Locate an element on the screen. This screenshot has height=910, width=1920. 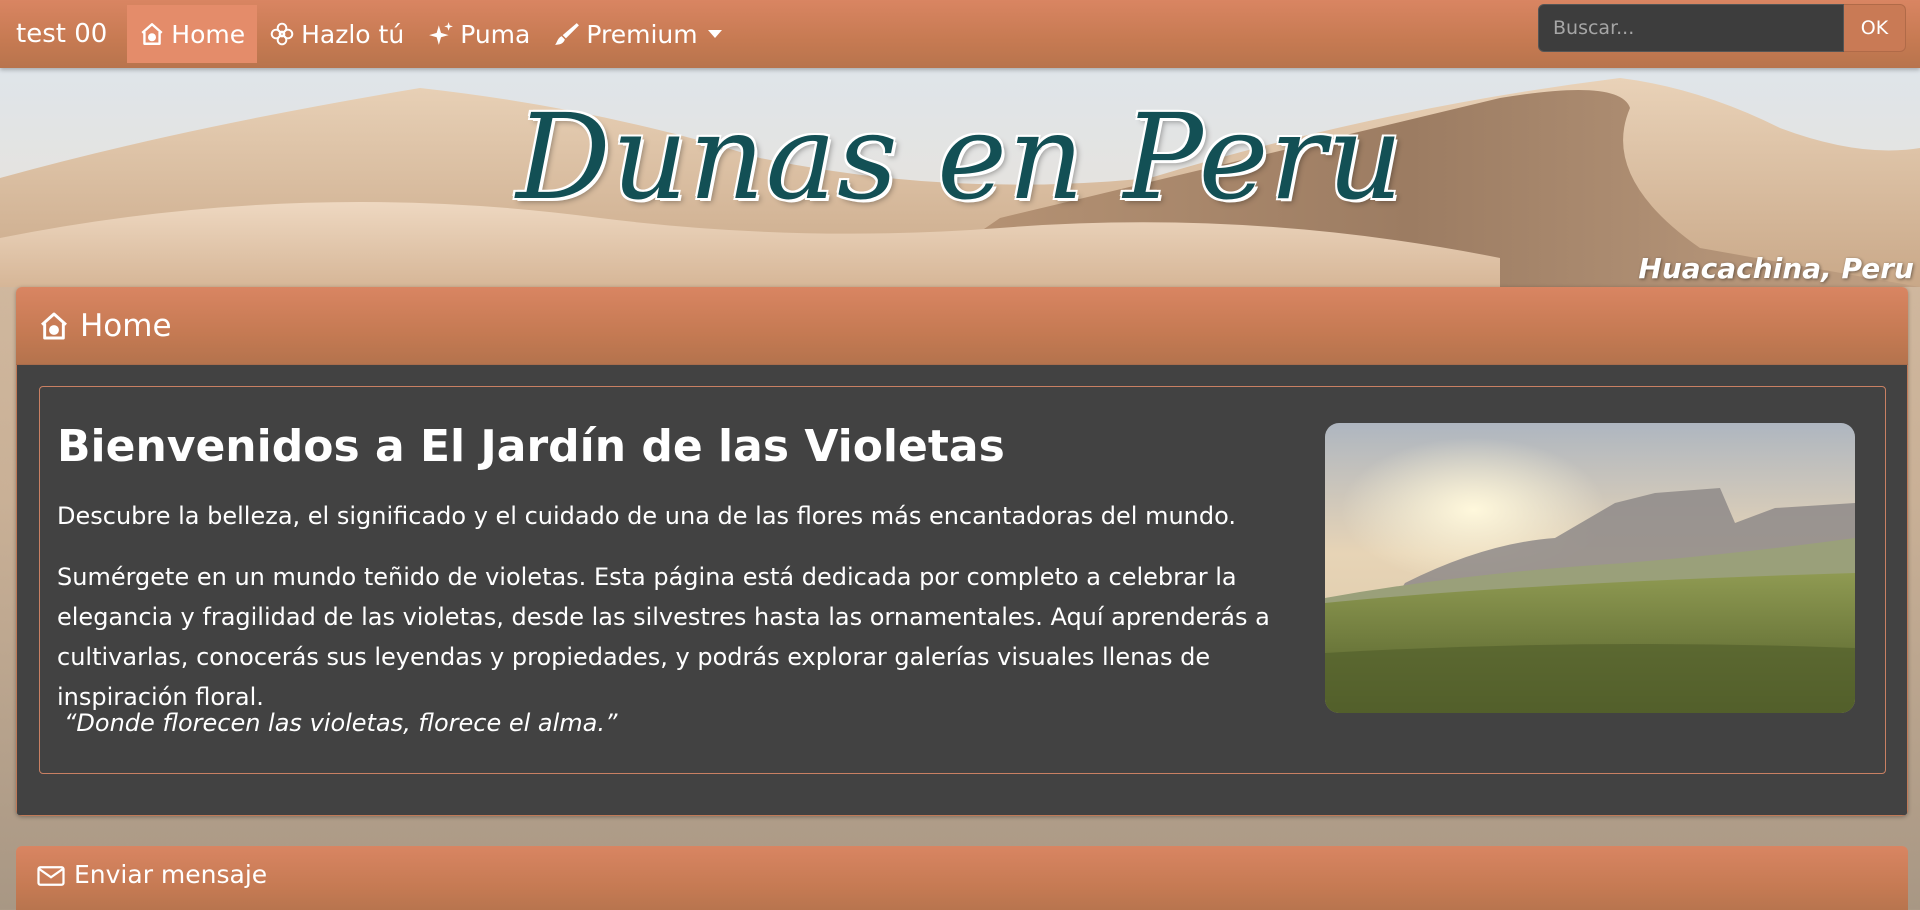
nav-item-label: Puma is located at coordinates (495, 34).